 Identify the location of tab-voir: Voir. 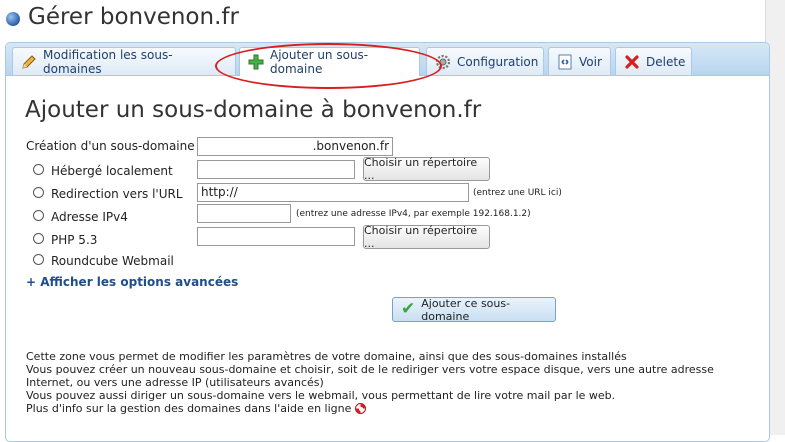
(579, 61).